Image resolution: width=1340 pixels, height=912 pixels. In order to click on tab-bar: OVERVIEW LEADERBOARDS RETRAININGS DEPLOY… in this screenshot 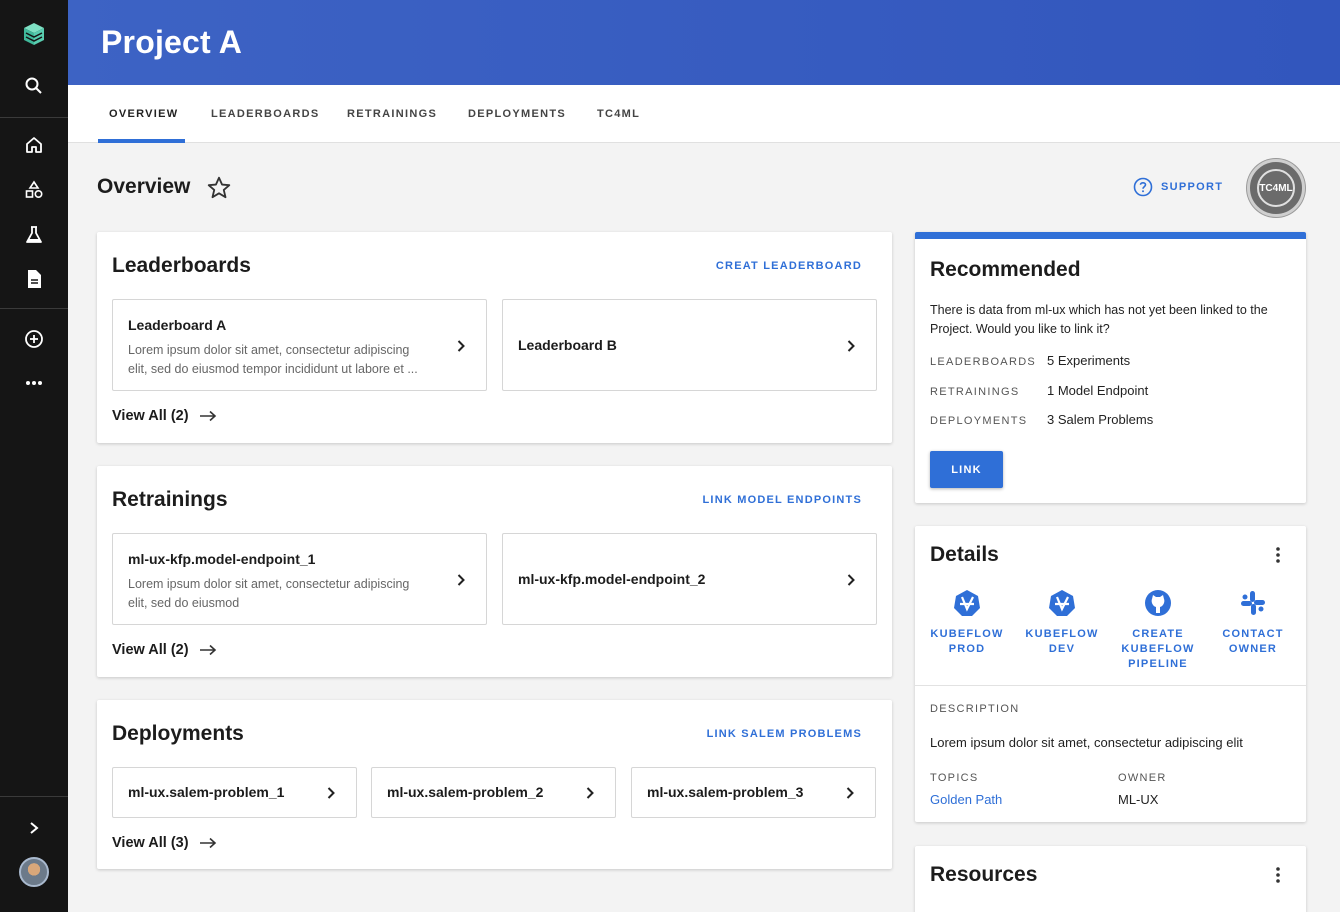, I will do `click(704, 114)`.